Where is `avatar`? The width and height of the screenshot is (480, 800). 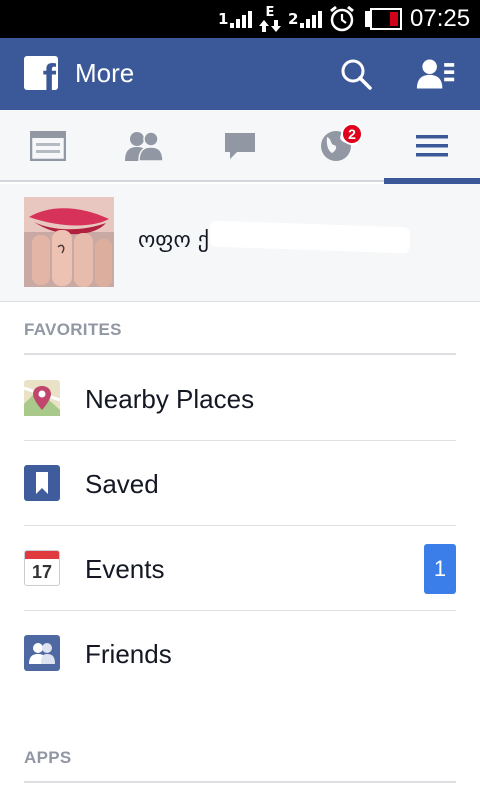 avatar is located at coordinates (69, 242).